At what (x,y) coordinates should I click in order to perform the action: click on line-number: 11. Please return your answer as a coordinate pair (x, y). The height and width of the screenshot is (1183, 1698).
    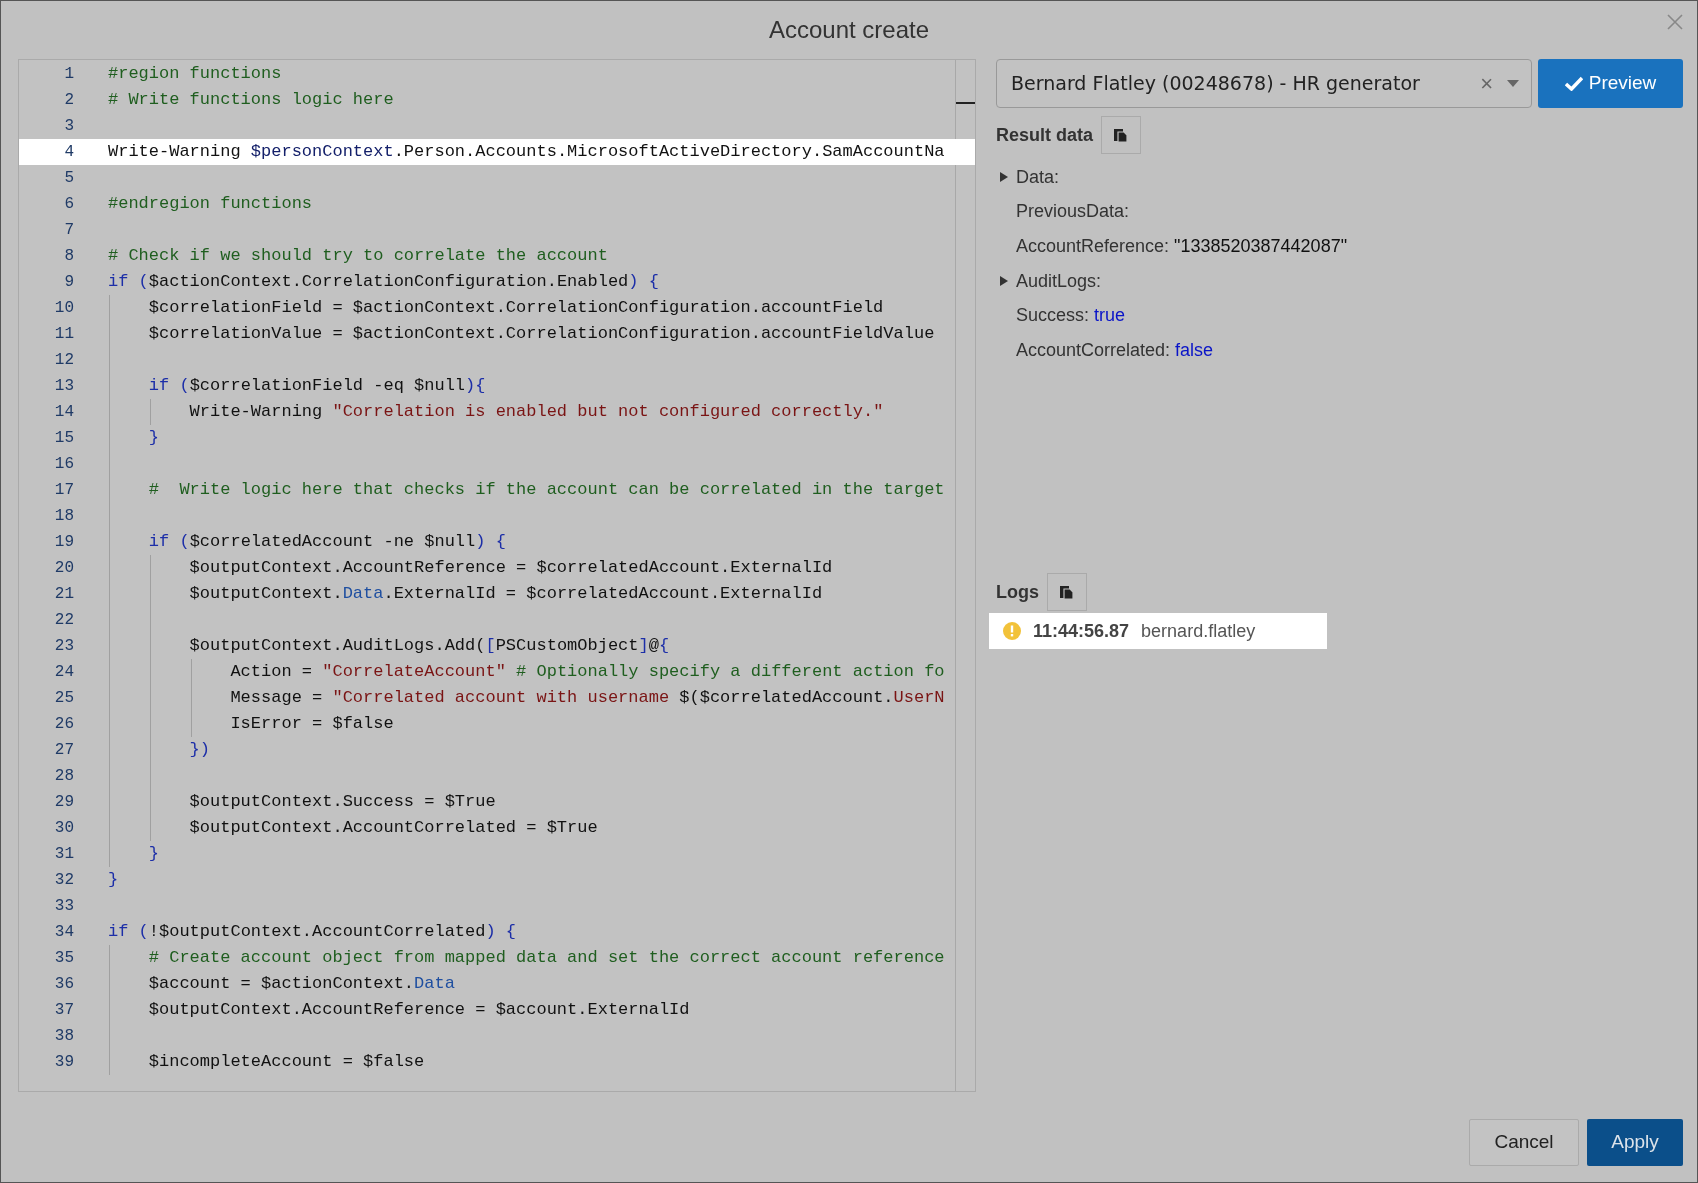
    Looking at the image, I should click on (63, 334).